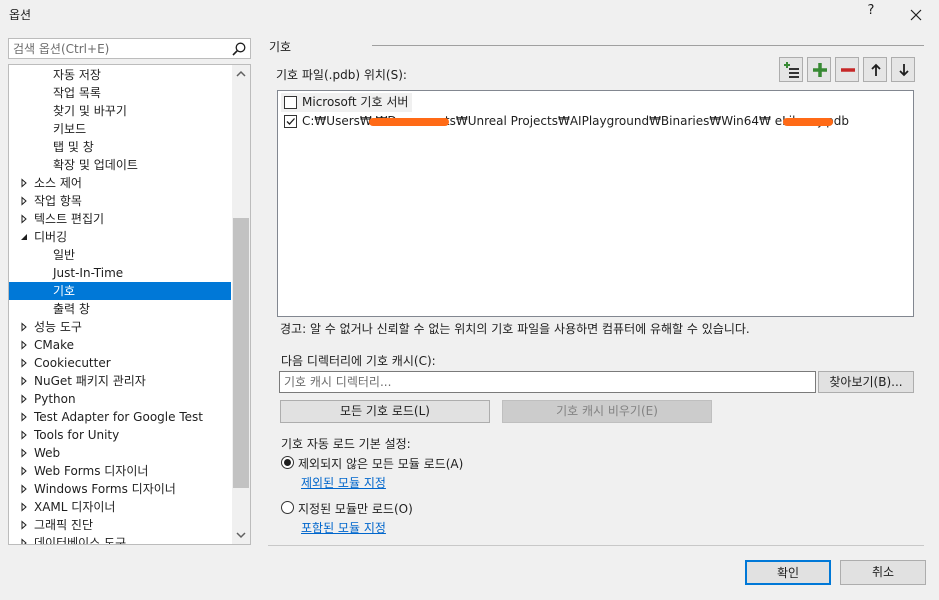 The width and height of the screenshot is (939, 600). I want to click on empty-symbol-cache-button: 기호 캐시 비우기(E), so click(607, 411).